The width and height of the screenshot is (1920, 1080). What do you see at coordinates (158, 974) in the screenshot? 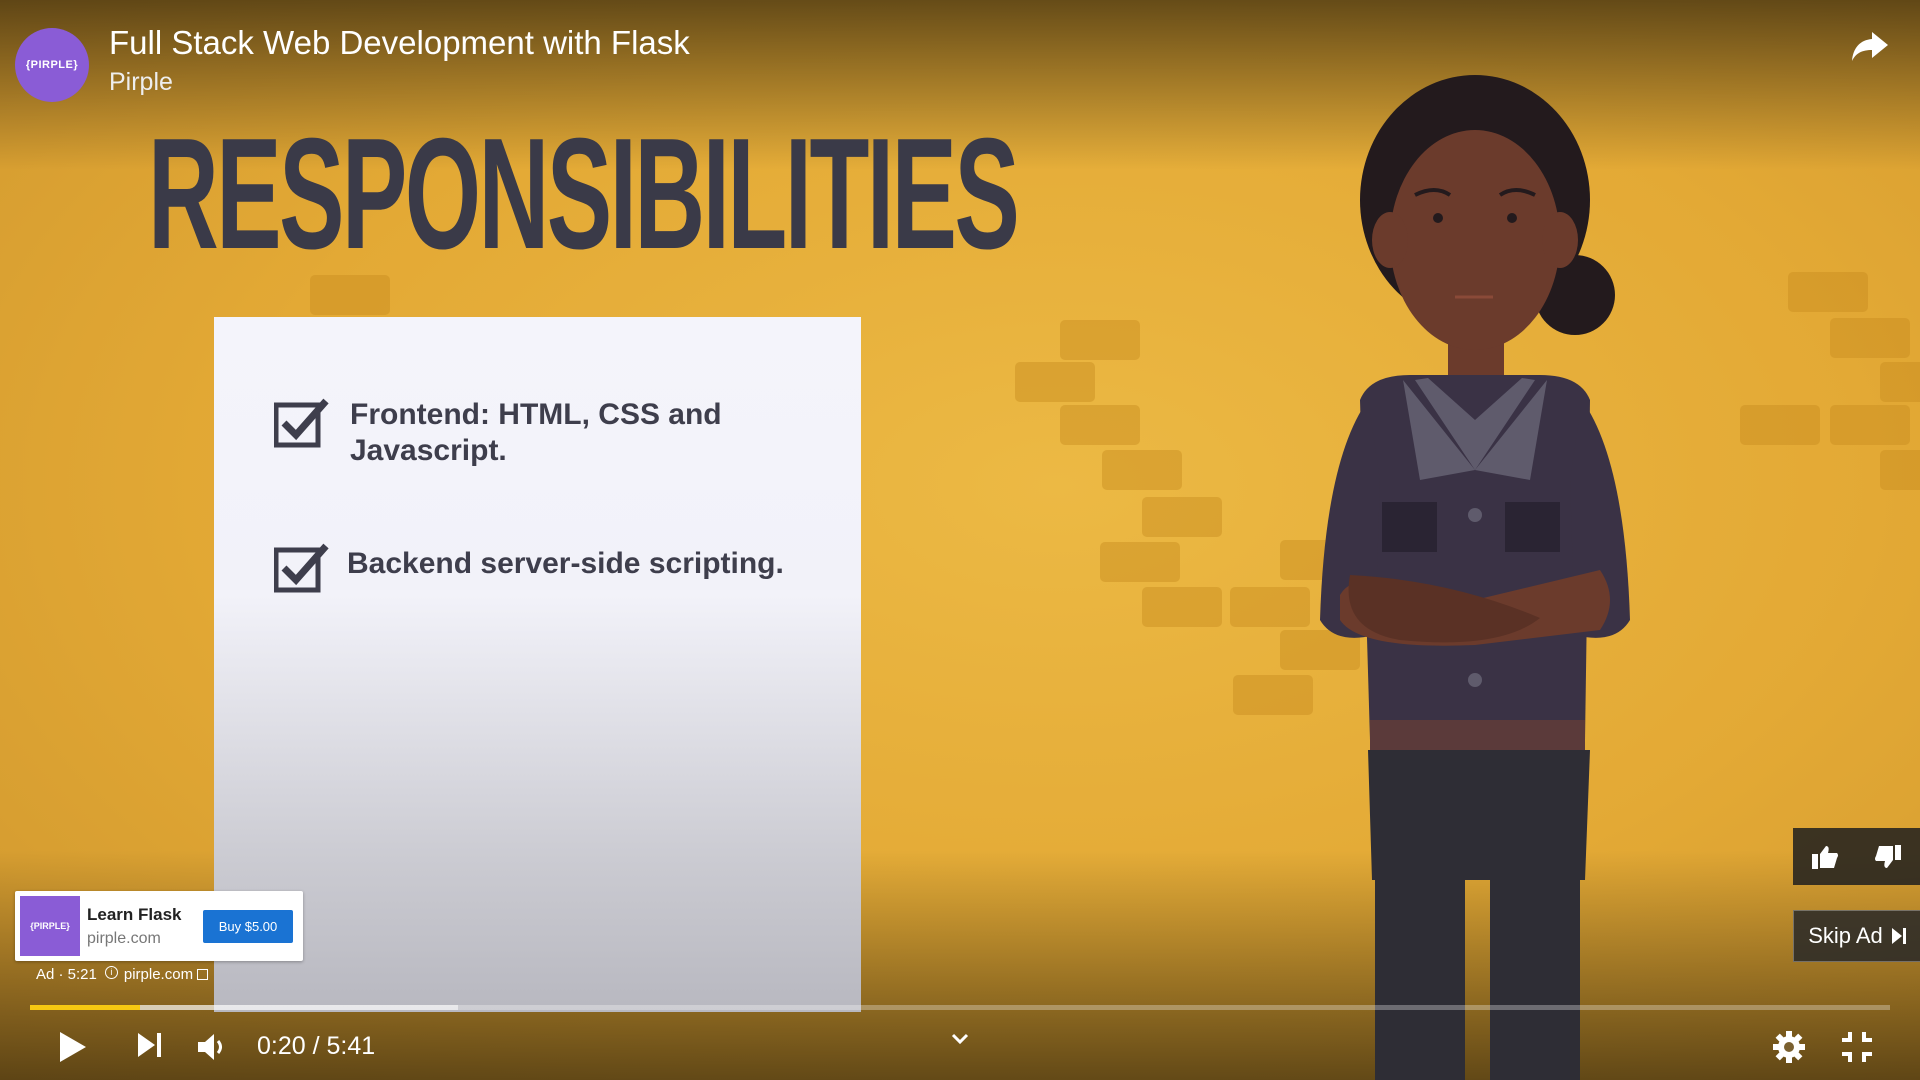
I see `ad-meta-domain: pirple.com` at bounding box center [158, 974].